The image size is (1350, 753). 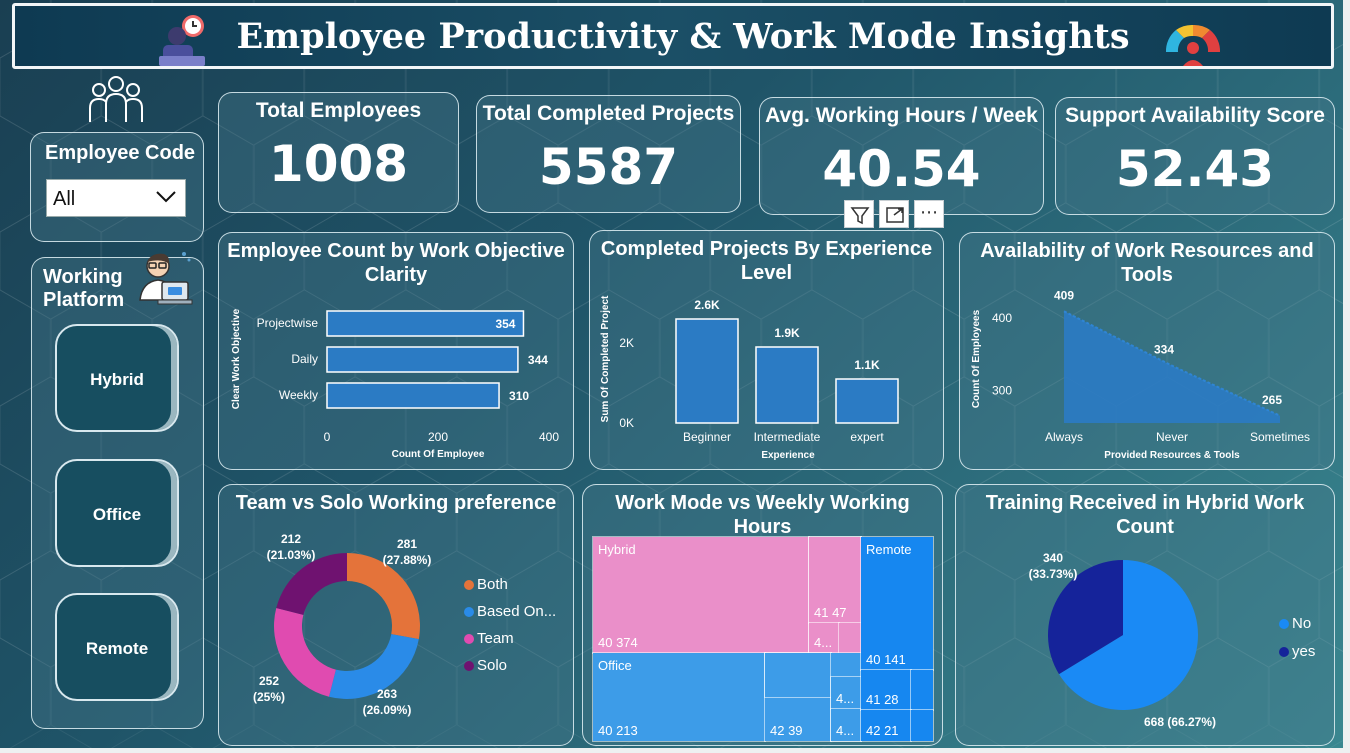 I want to click on kpi-support-availability: Support Availability Score 52.43, so click(x=1195, y=156).